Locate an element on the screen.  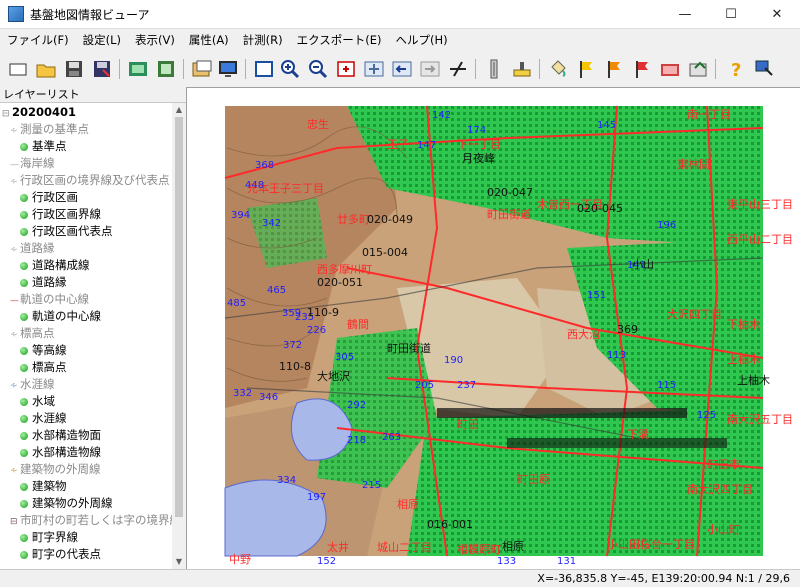
help-icon: ? is located at coordinates (736, 69).